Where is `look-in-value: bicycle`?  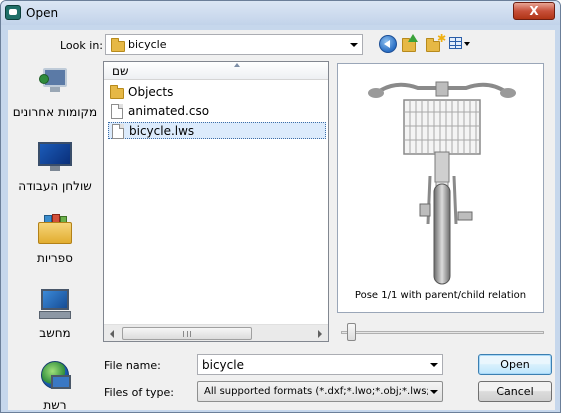
look-in-value: bicycle is located at coordinates (147, 44).